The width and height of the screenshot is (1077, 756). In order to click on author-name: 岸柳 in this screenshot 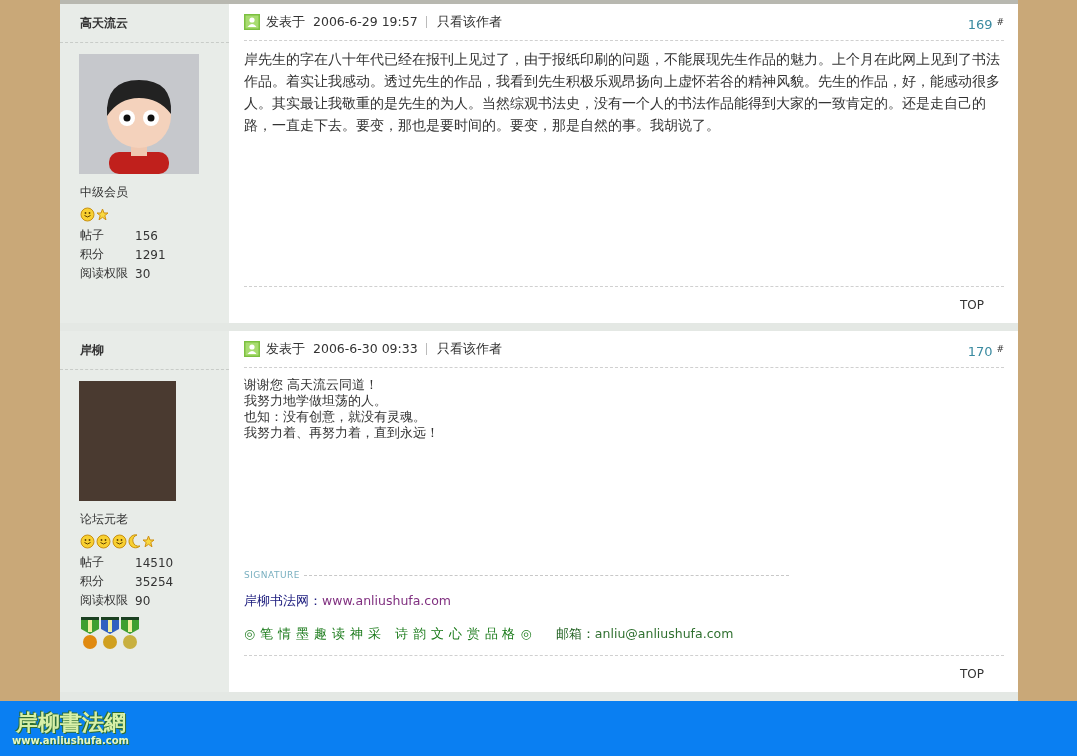, I will do `click(144, 350)`.